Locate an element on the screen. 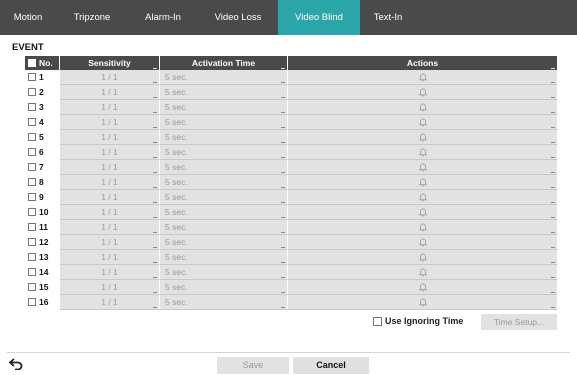 The width and height of the screenshot is (577, 375). tab-text-in: Text-In is located at coordinates (388, 17).